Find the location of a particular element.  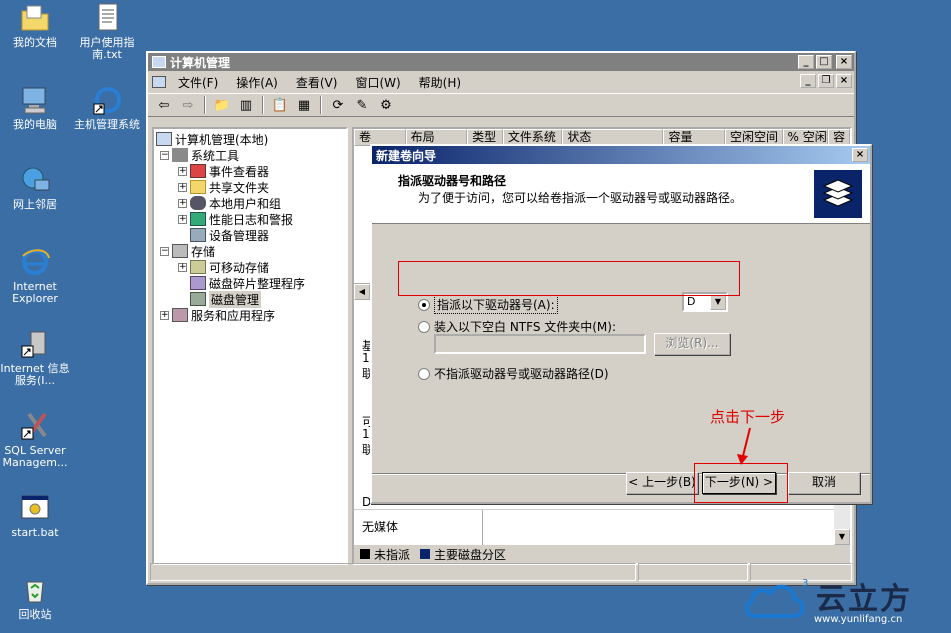

menu-help: 帮助(H) is located at coordinates (440, 82).